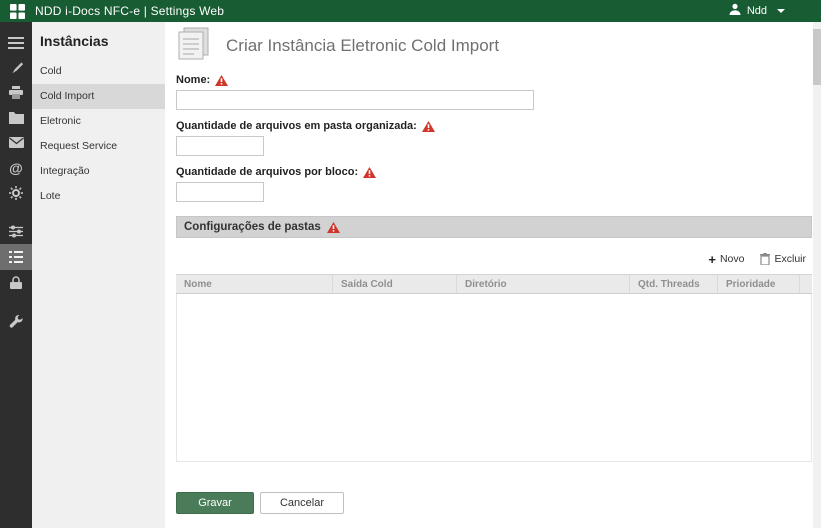 This screenshot has width=821, height=528. Describe the element at coordinates (817, 275) in the screenshot. I see `vertical-scrollbar` at that location.